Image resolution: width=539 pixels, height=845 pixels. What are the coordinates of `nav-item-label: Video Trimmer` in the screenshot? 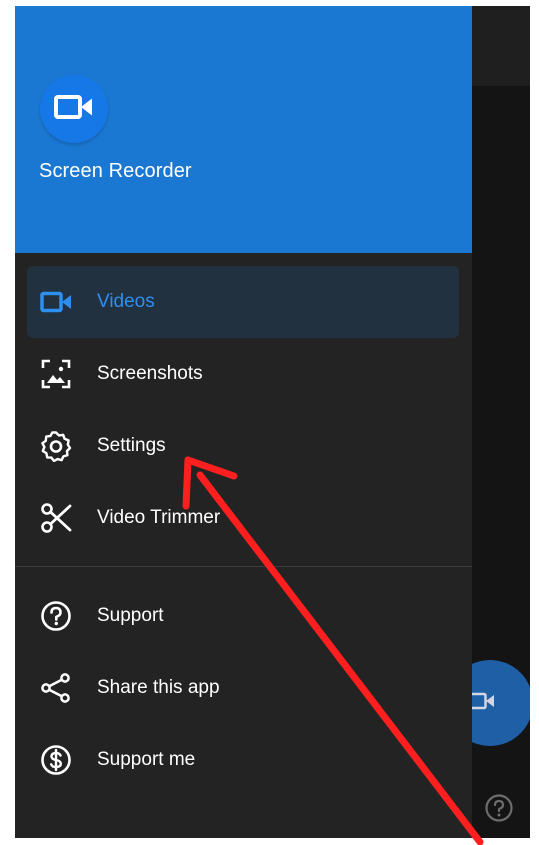 It's located at (159, 517).